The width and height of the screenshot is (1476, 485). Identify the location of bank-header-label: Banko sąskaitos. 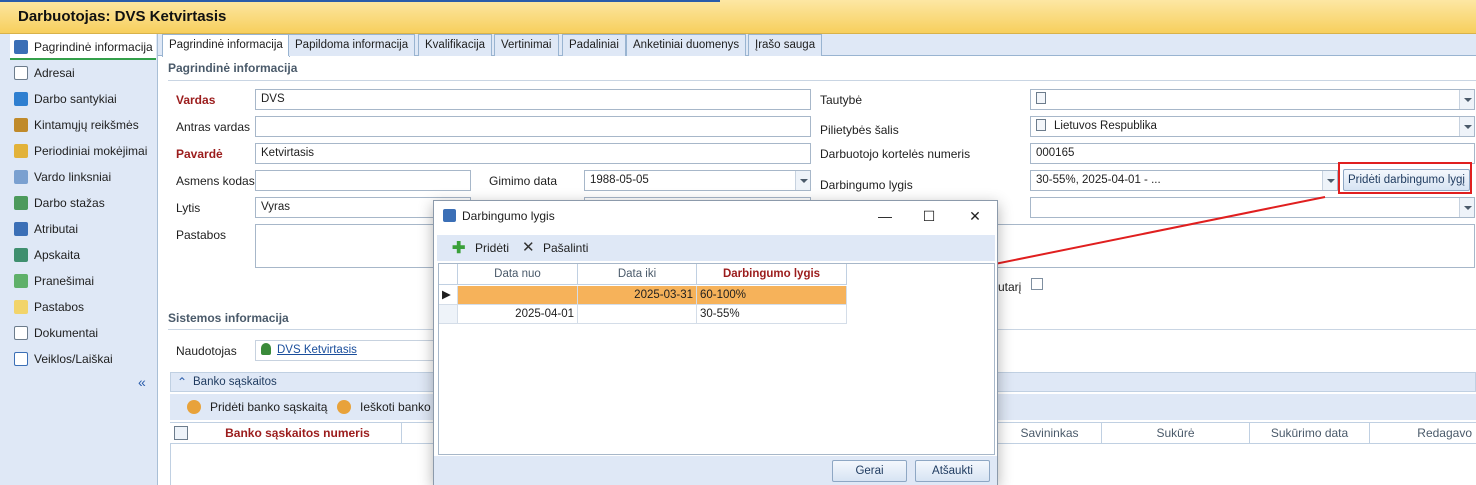
(235, 382).